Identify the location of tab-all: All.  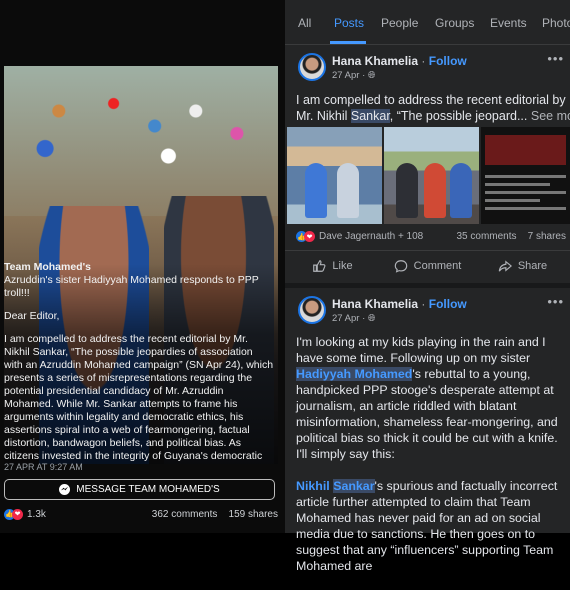
(304, 23).